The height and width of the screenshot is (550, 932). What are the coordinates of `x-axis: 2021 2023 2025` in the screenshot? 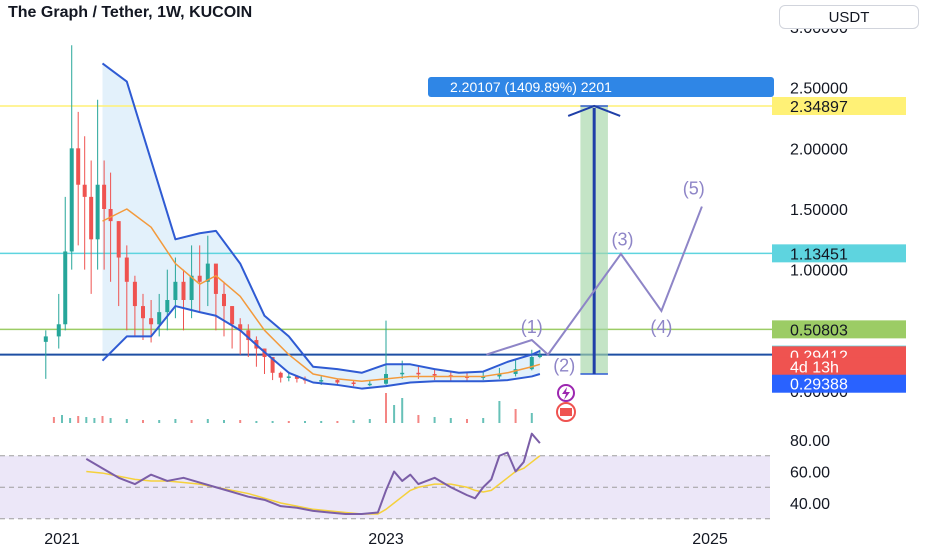 It's located at (386, 539).